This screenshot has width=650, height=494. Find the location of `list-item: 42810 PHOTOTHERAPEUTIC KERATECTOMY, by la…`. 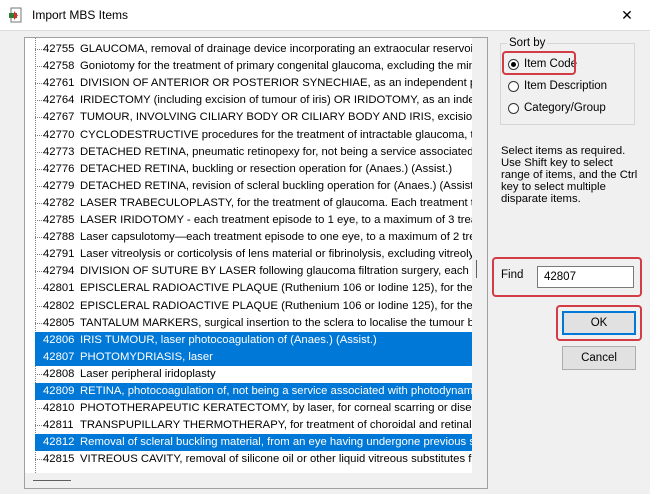

list-item: 42810 PHOTOTHERAPEUTIC KERATECTOMY, by la… is located at coordinates (249, 408).